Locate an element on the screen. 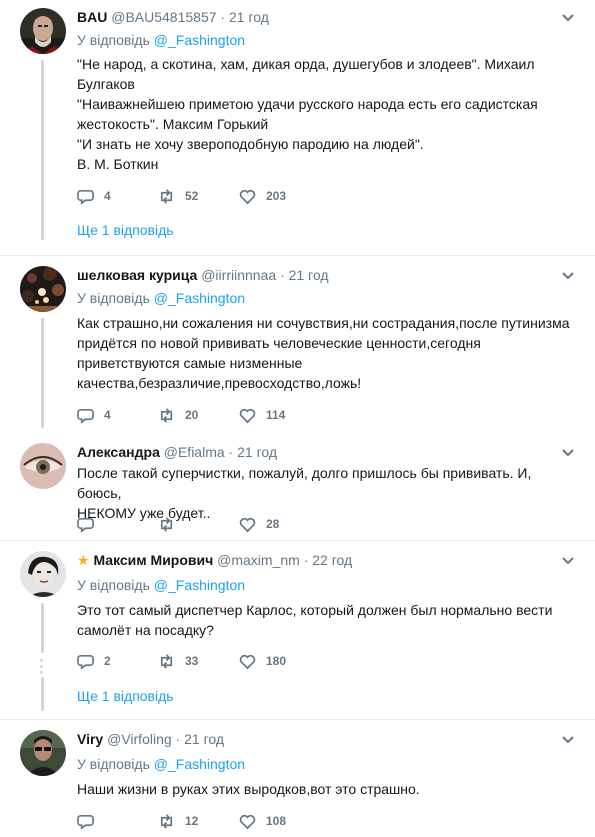 Image resolution: width=595 pixels, height=837 pixels. retweet-count: 20 is located at coordinates (192, 415).